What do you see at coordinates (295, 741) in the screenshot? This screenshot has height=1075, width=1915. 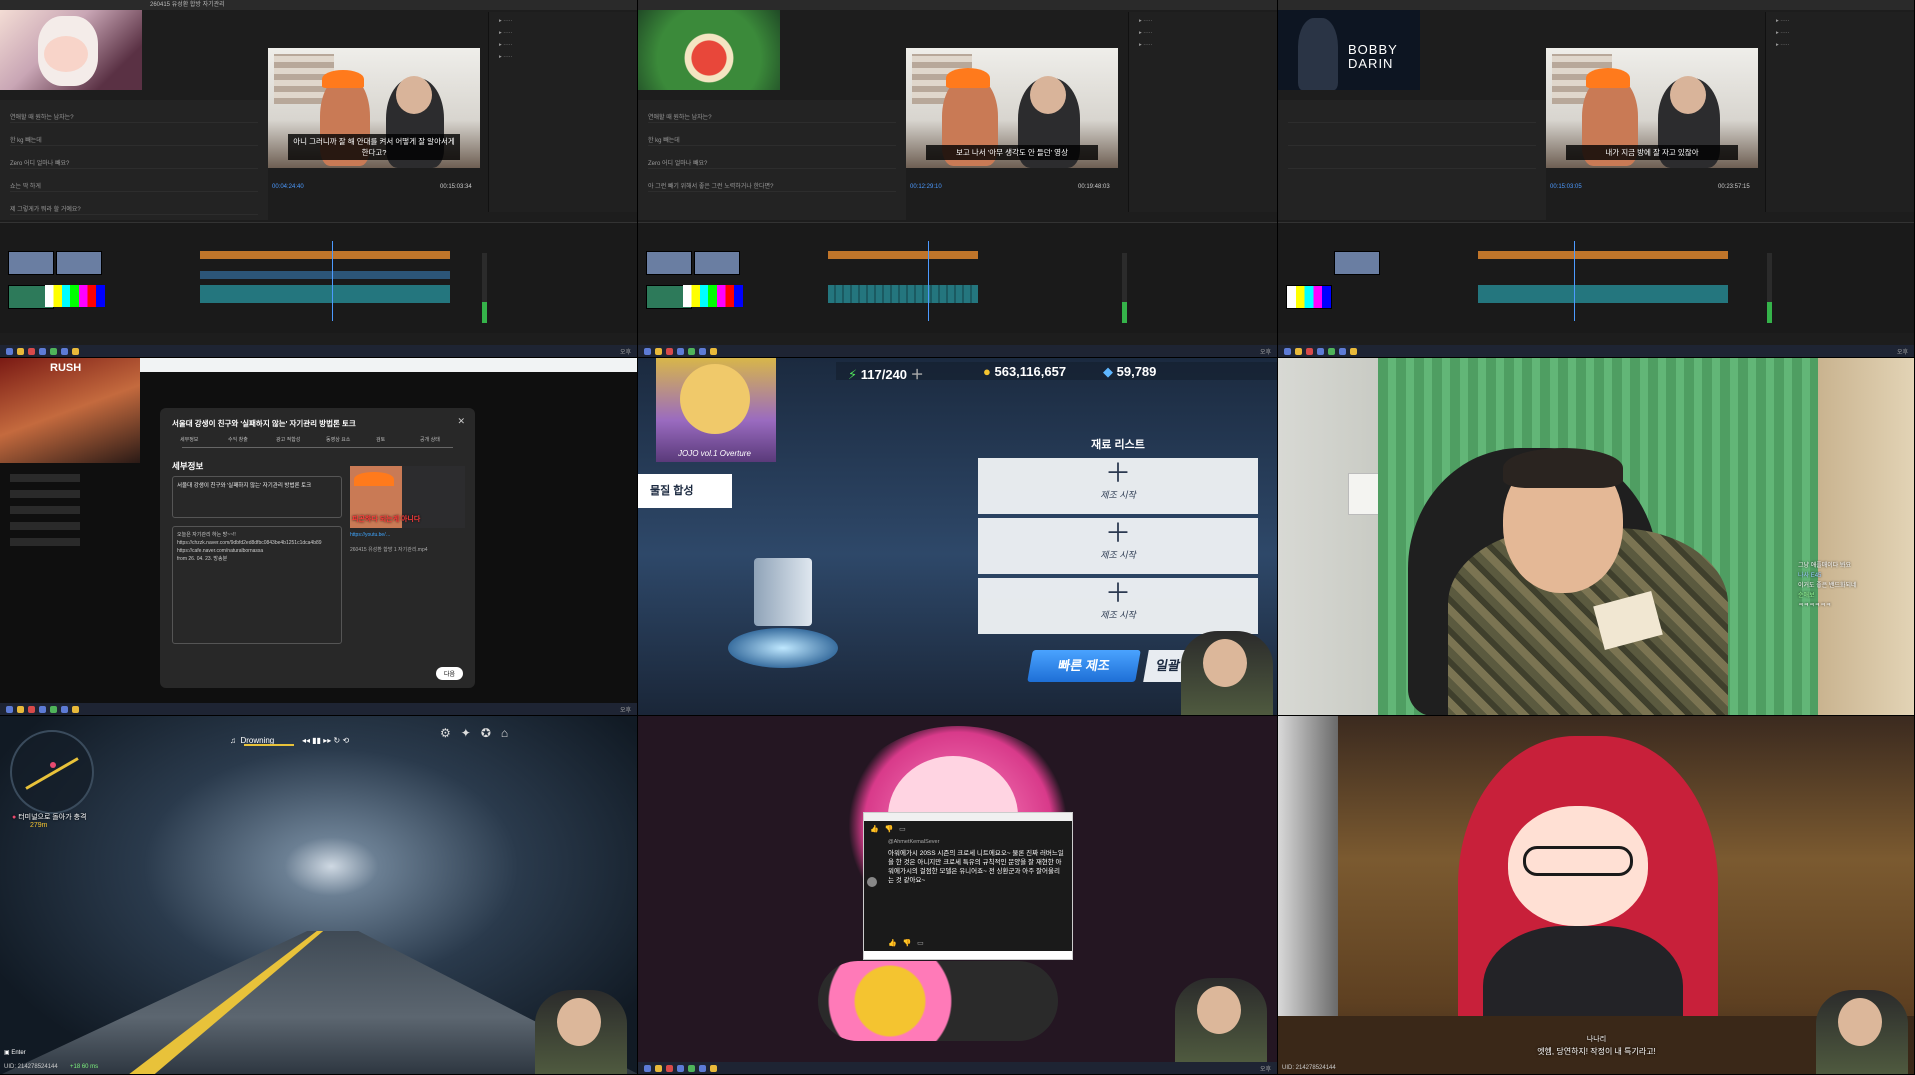 I see `music-player: ♫ Drowning ◂◂ ▮▮ ▸▸ ↻ ⟲` at bounding box center [295, 741].